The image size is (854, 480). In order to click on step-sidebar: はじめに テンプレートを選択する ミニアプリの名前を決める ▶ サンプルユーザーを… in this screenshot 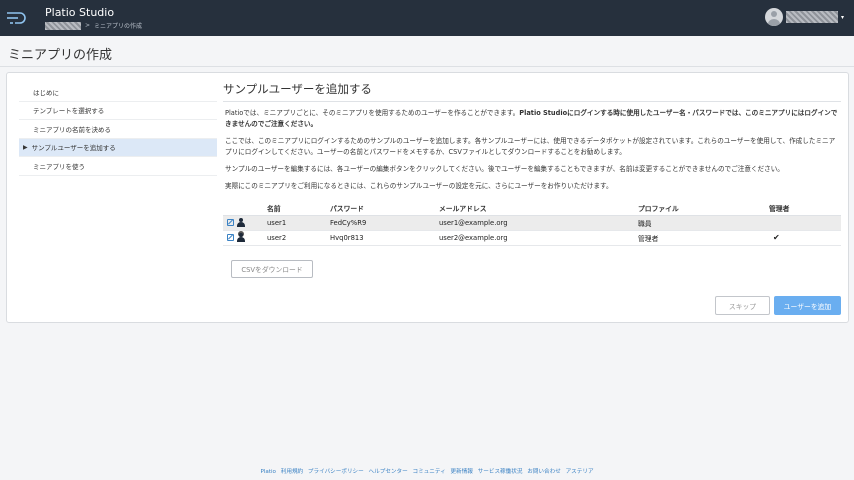, I will do `click(118, 129)`.